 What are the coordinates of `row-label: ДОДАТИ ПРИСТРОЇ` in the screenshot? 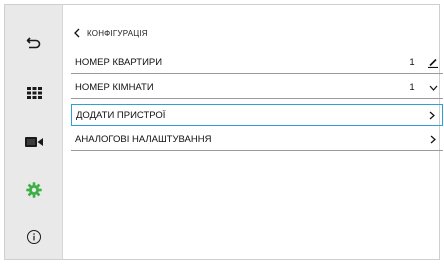 It's located at (121, 115).